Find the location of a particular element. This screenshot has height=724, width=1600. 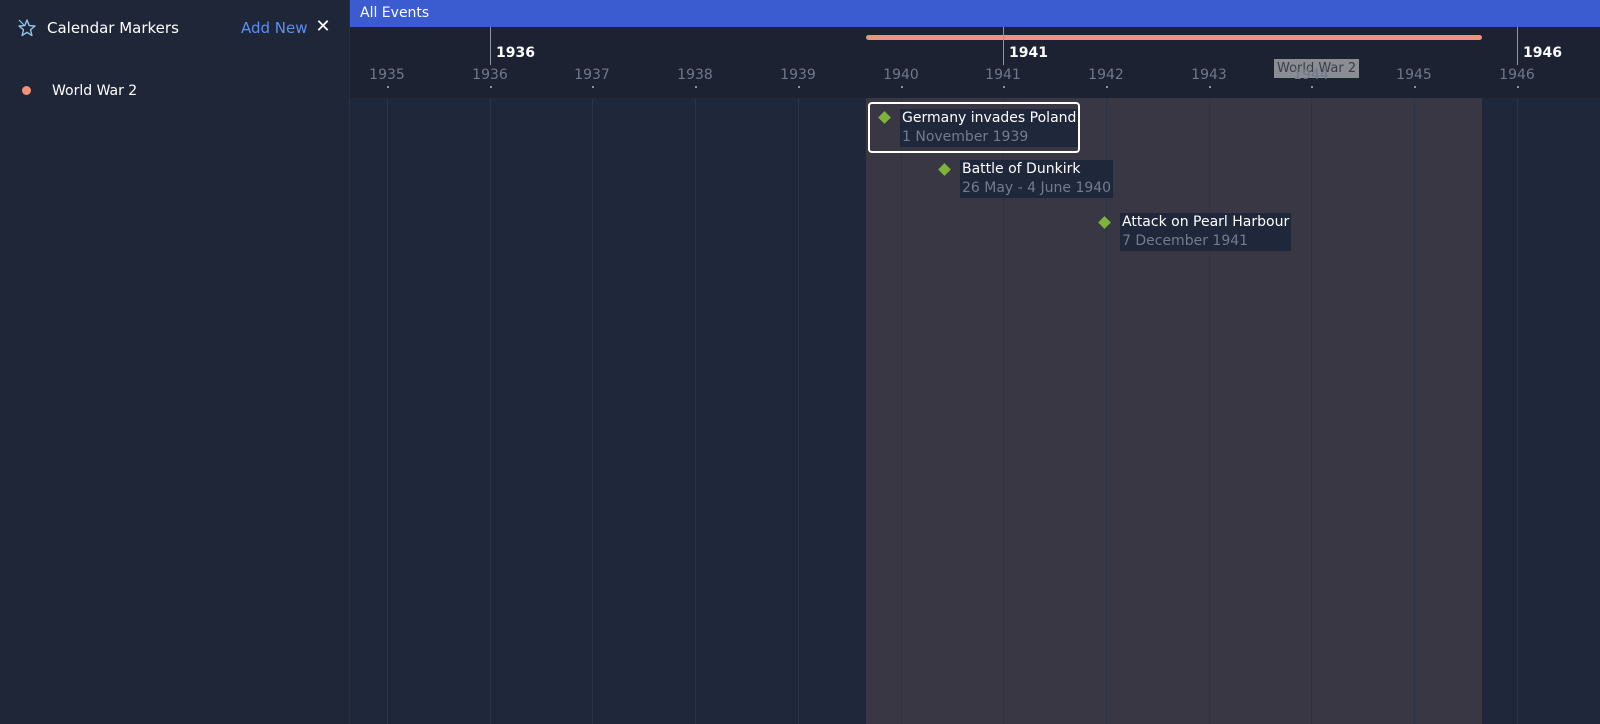

event-date: 26 May - 4 June 1940 is located at coordinates (1037, 188).